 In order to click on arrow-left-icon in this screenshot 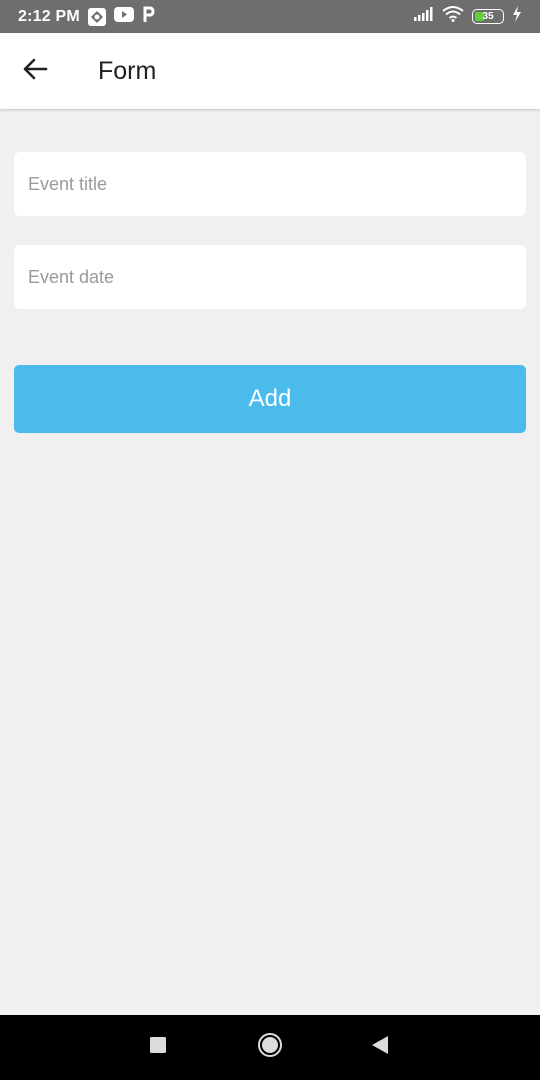, I will do `click(35, 71)`.